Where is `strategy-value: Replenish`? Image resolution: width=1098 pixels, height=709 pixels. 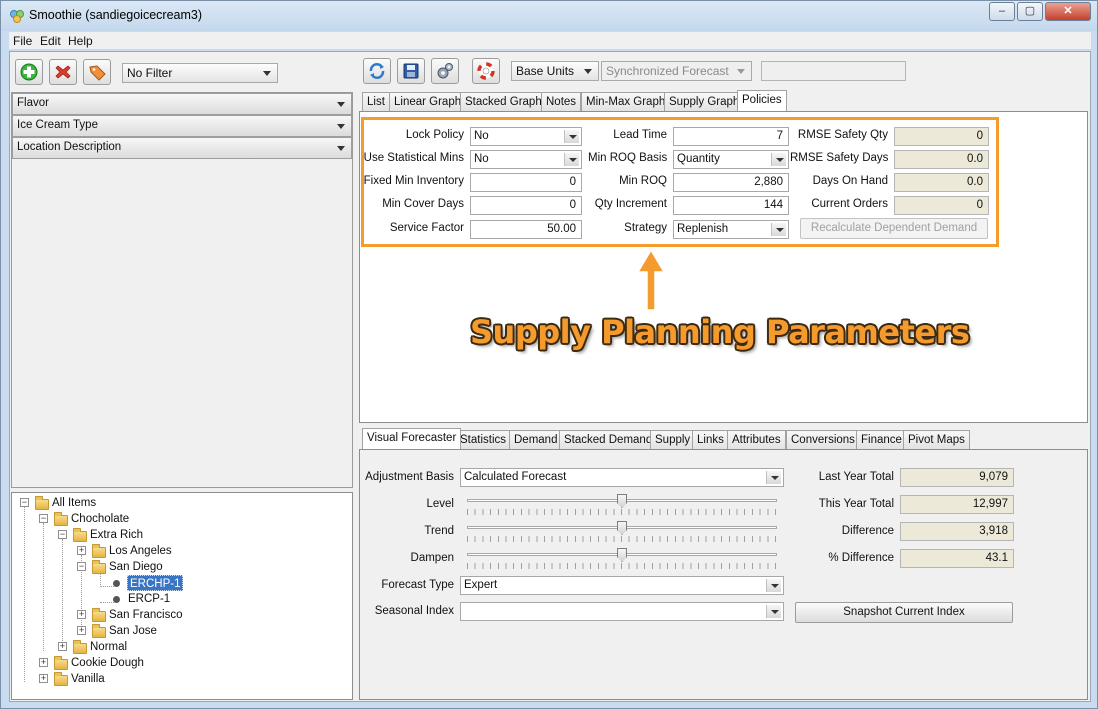
strategy-value: Replenish is located at coordinates (703, 229).